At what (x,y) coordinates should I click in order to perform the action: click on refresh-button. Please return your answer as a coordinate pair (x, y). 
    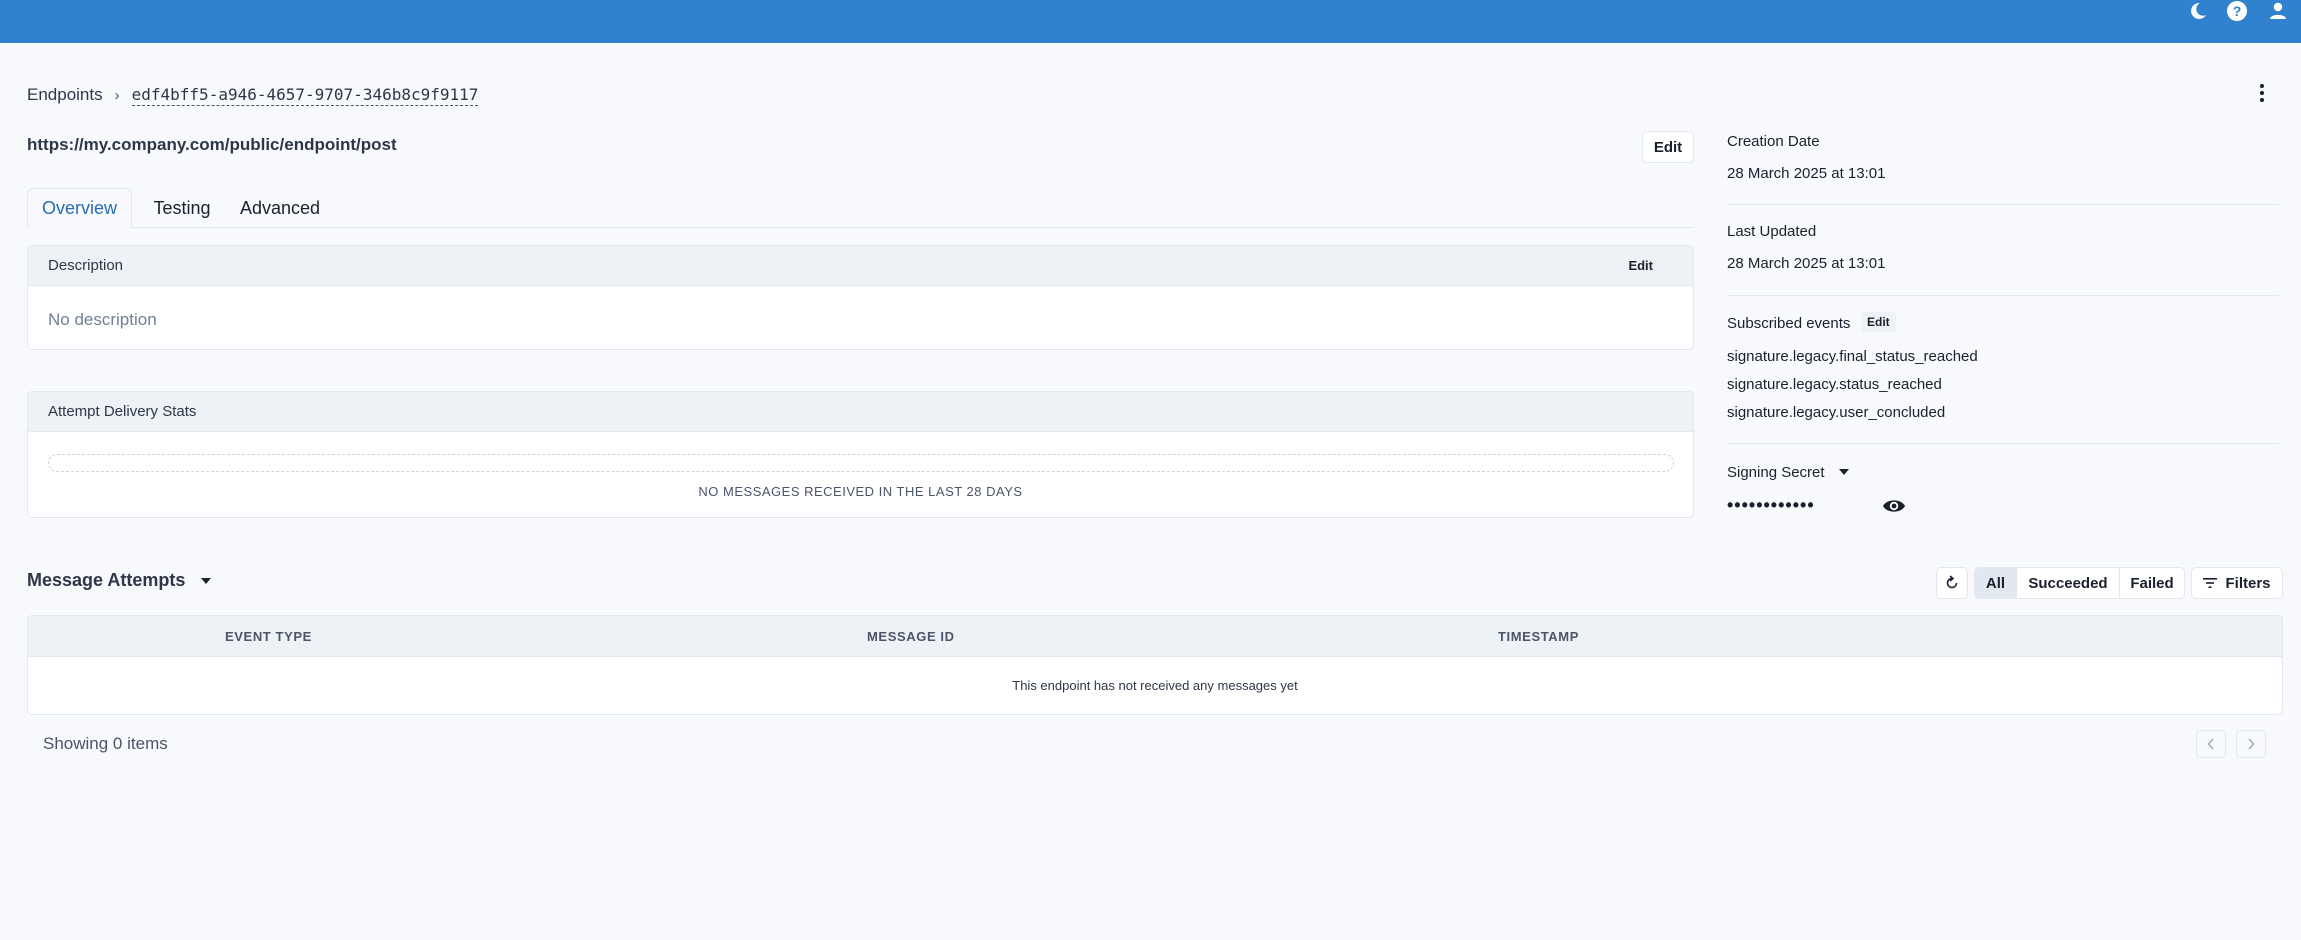
    Looking at the image, I should click on (1952, 583).